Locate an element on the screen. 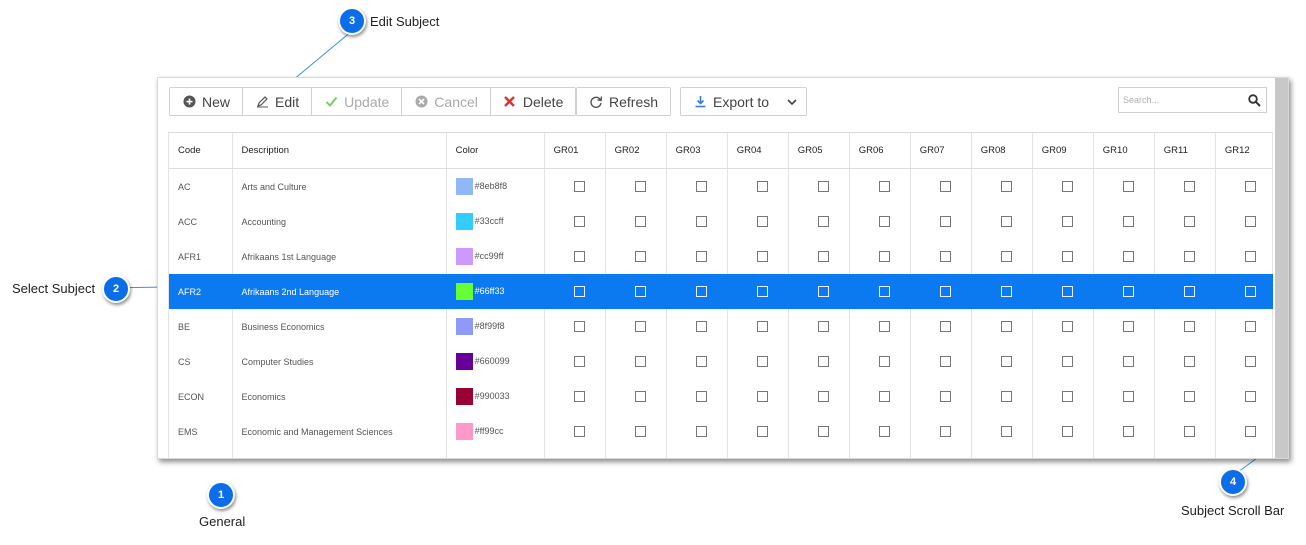 The image size is (1306, 545). cancel-button: Cancel is located at coordinates (446, 101).